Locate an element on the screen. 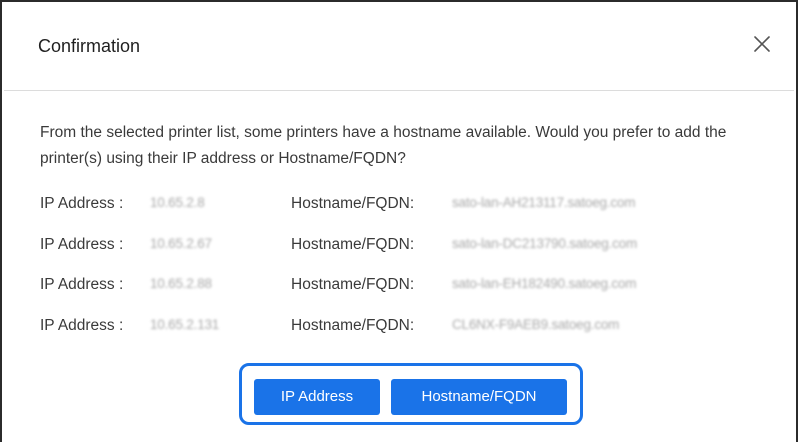  hostname-fqdn-button: Hostname/FQDN is located at coordinates (479, 397).